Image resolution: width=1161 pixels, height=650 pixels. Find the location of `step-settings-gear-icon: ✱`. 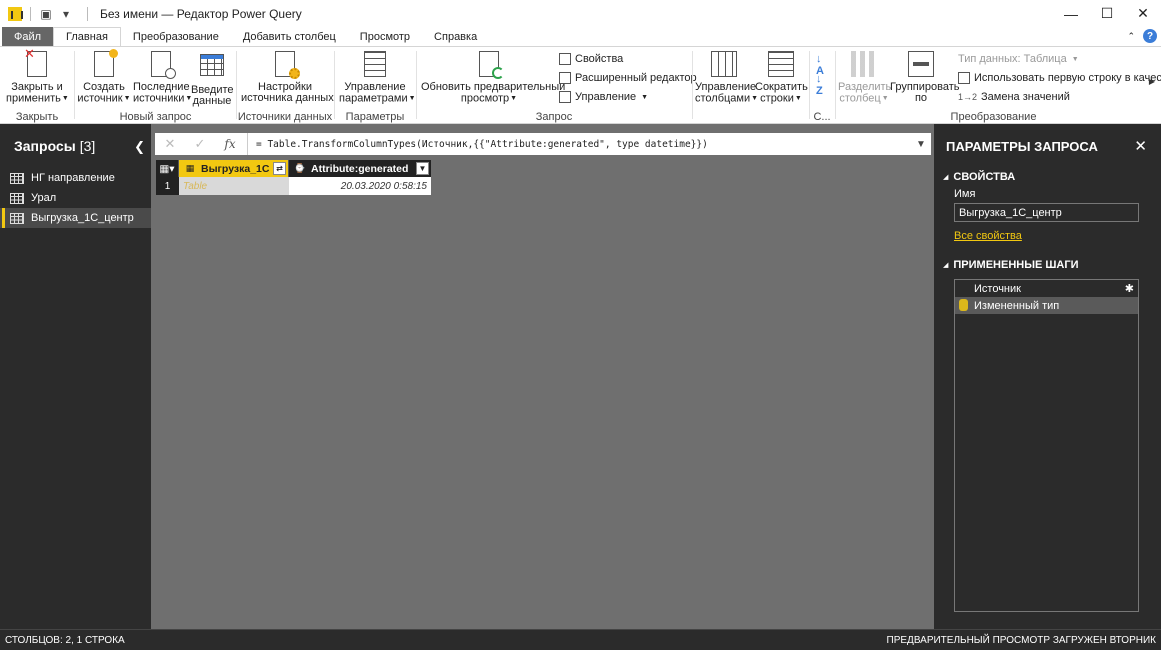

step-settings-gear-icon: ✱ is located at coordinates (1129, 288).